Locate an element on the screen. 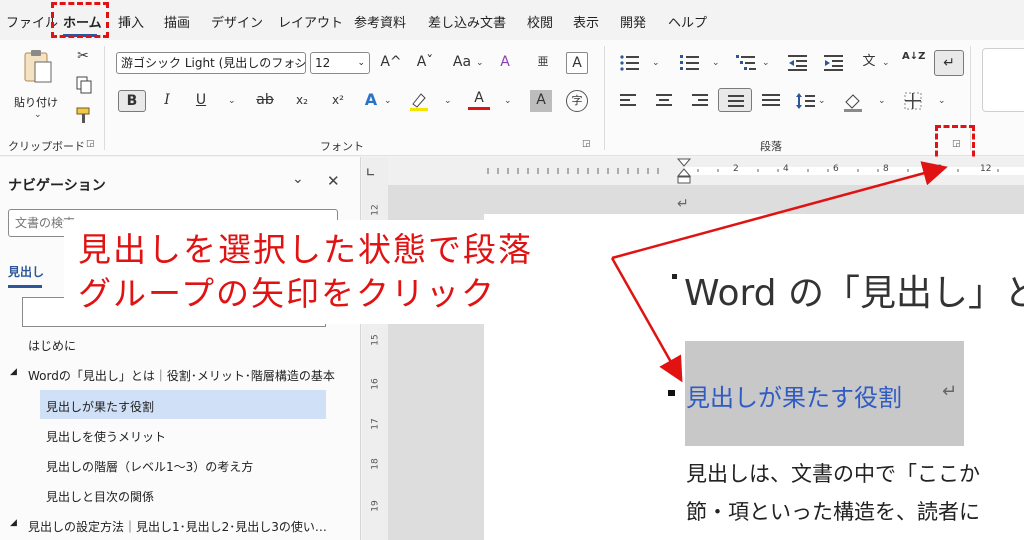 This screenshot has width=1024, height=540. arrow-to-heading is located at coordinates (646, 320).